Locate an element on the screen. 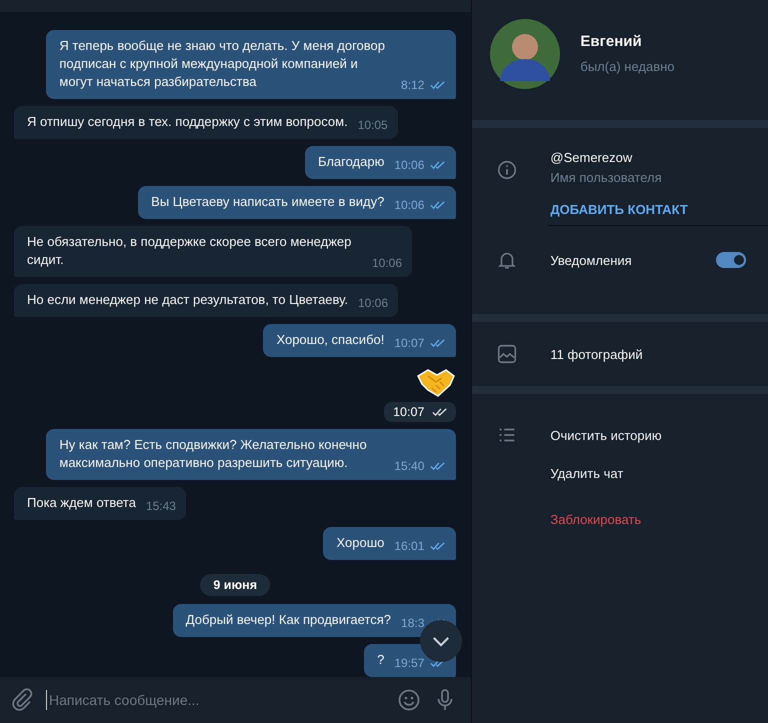 The width and height of the screenshot is (768, 723). message-text: Я теперь вообще не знаю что делать. У меня договор подписан с крупной международной компанией и могут начаться разбирательства is located at coordinates (222, 64).